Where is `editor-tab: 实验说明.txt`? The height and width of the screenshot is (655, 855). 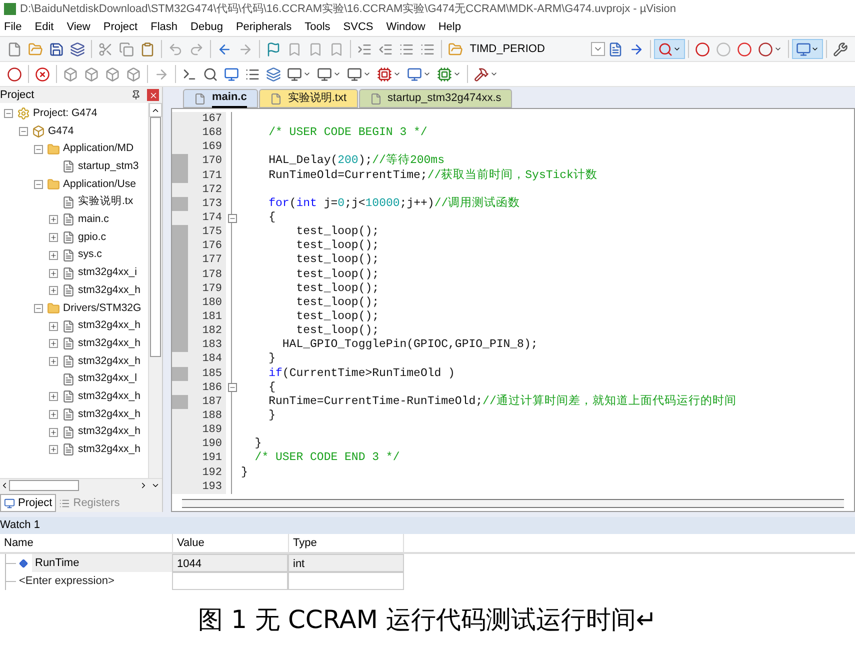 editor-tab: 实验说明.txt is located at coordinates (308, 98).